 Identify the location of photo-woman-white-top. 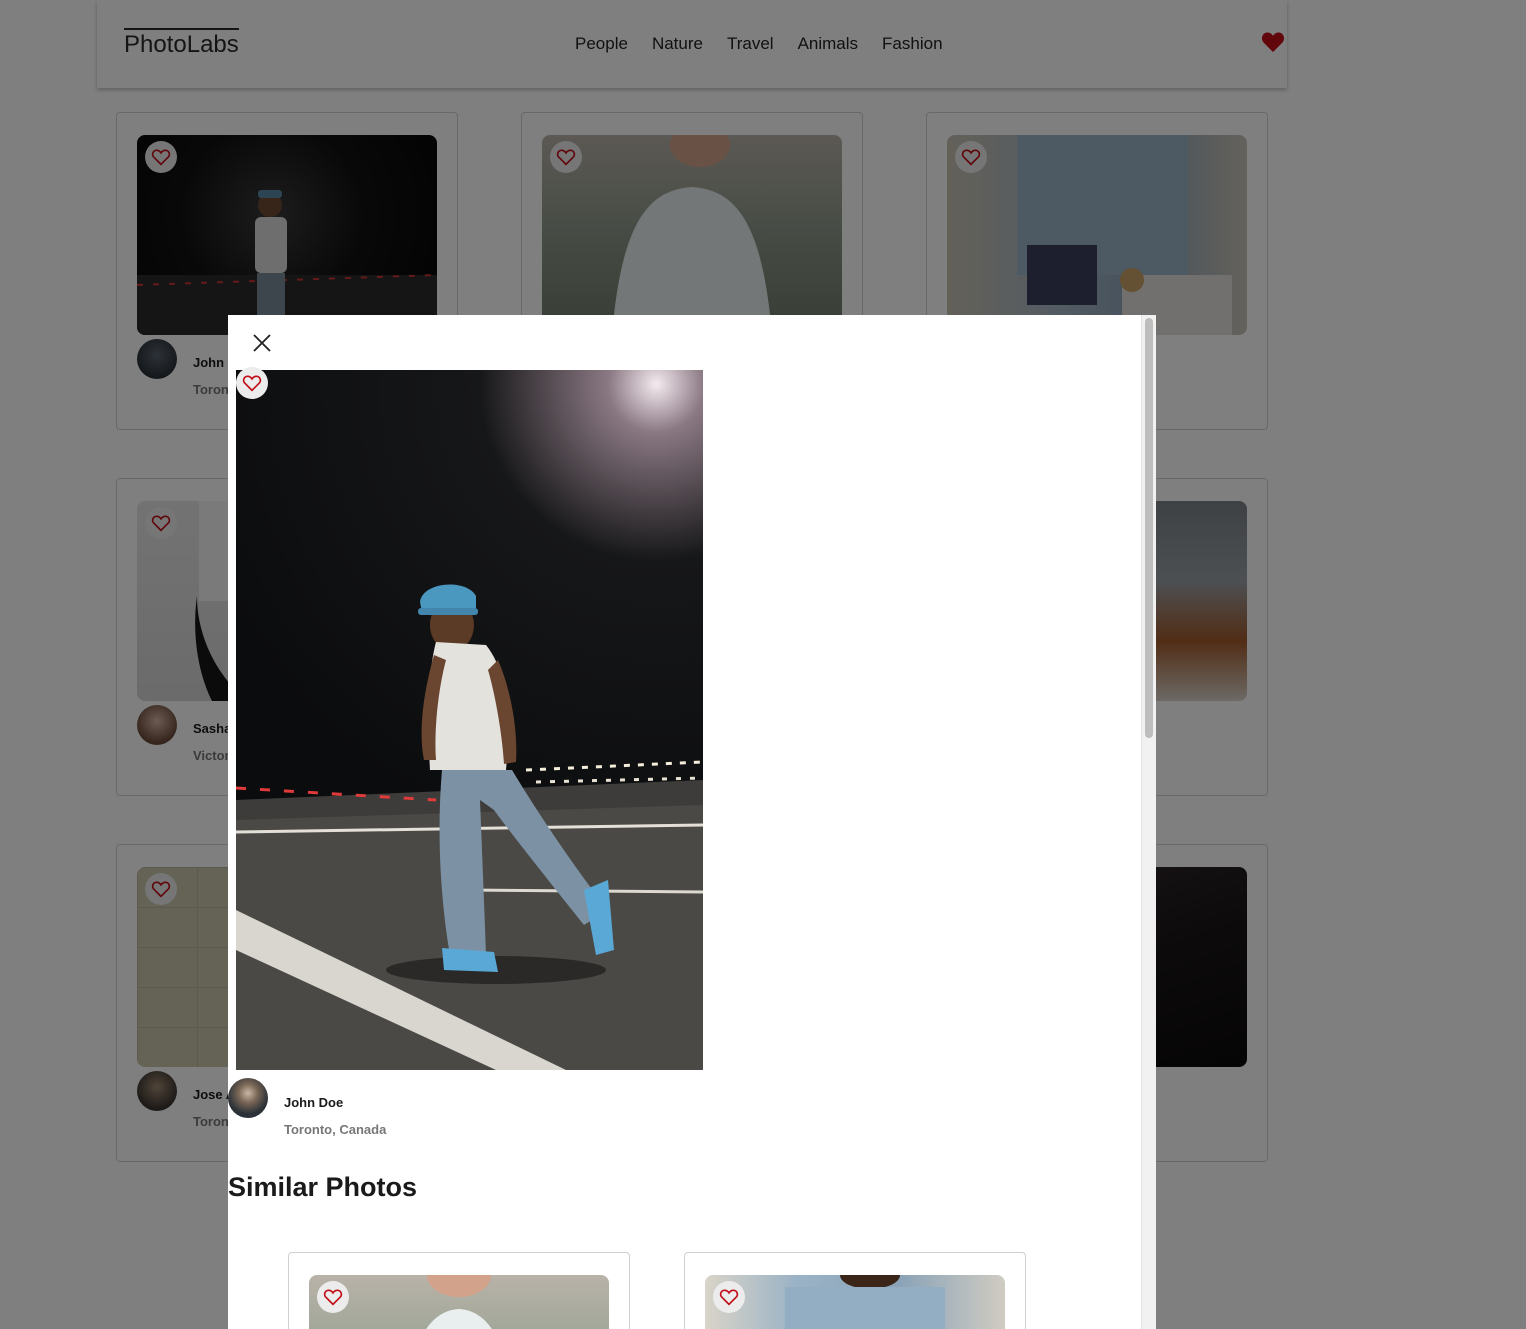
(459, 1302).